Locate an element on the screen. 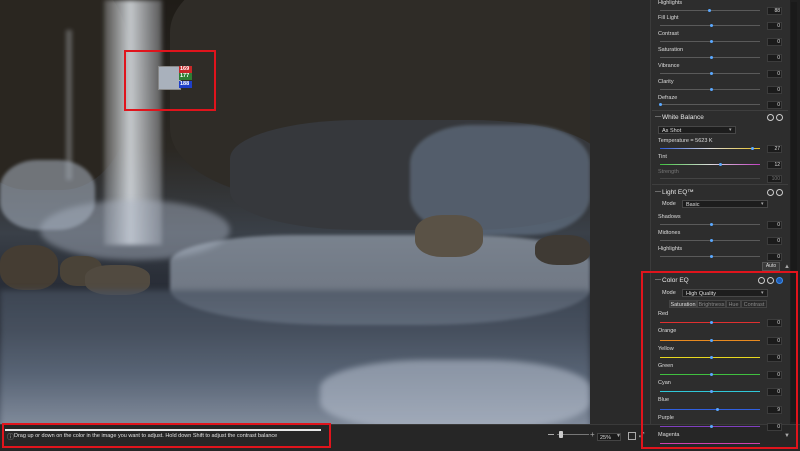  tab-contrast: Contrast is located at coordinates (754, 304).